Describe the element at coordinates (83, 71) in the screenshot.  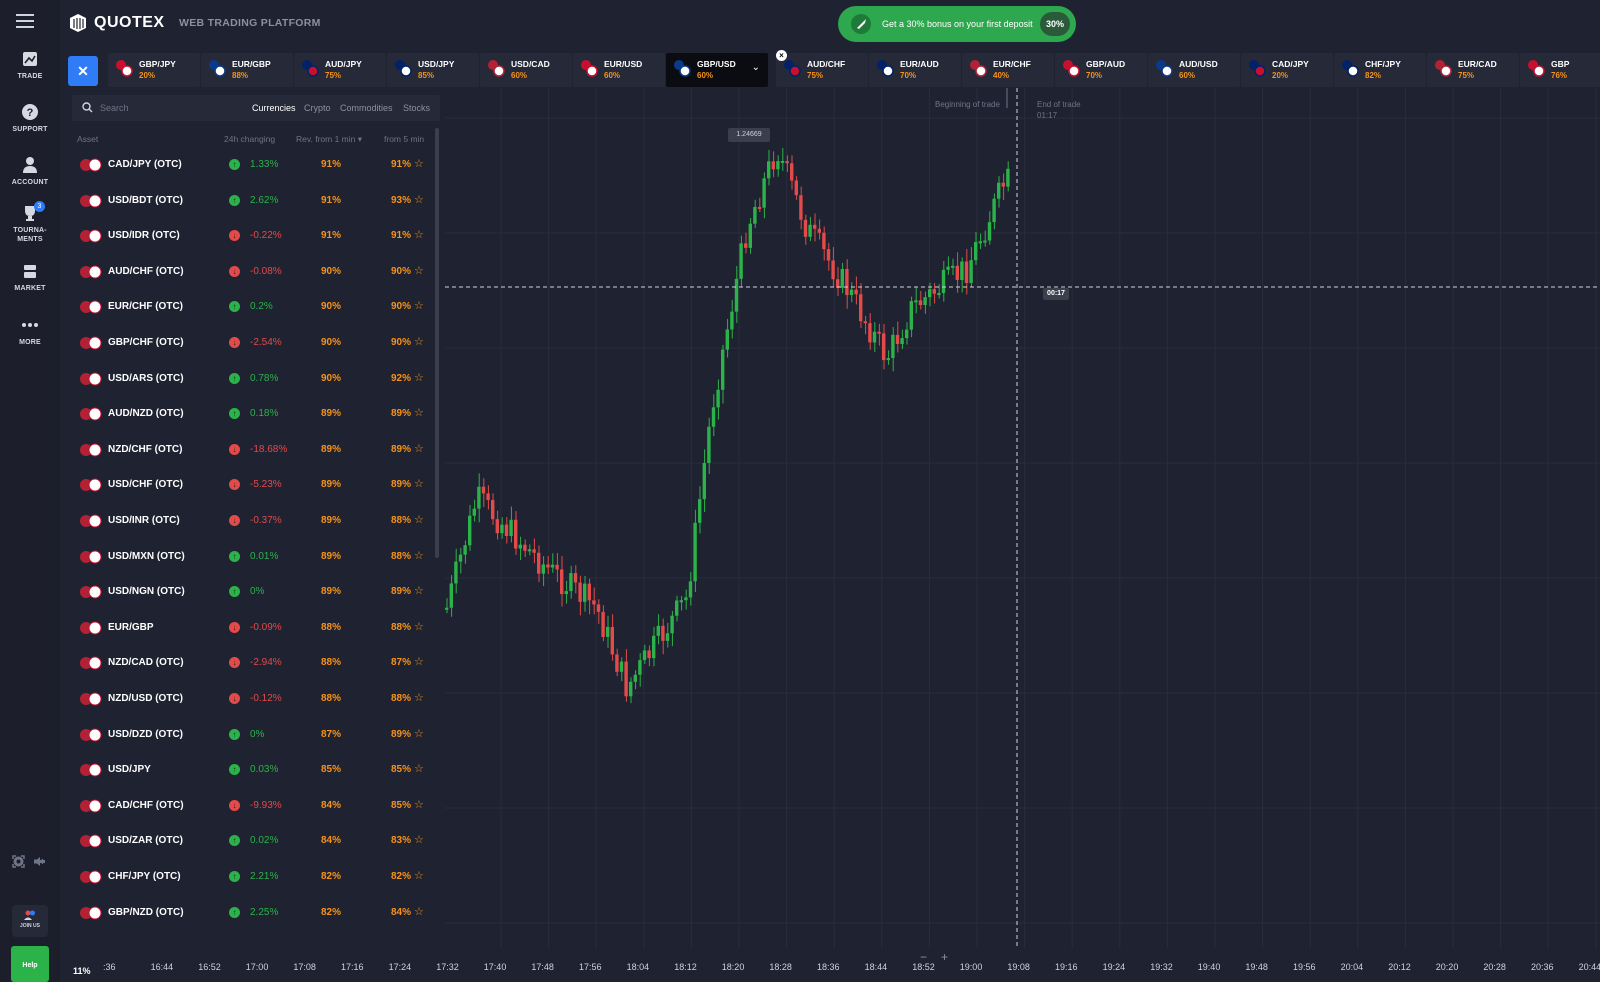
I see `close-asset-panel-button: ✕` at that location.